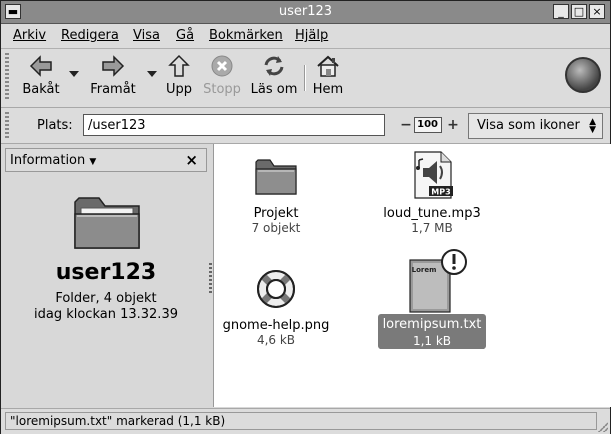  I want to click on back-button: Bakåt, so click(41, 78).